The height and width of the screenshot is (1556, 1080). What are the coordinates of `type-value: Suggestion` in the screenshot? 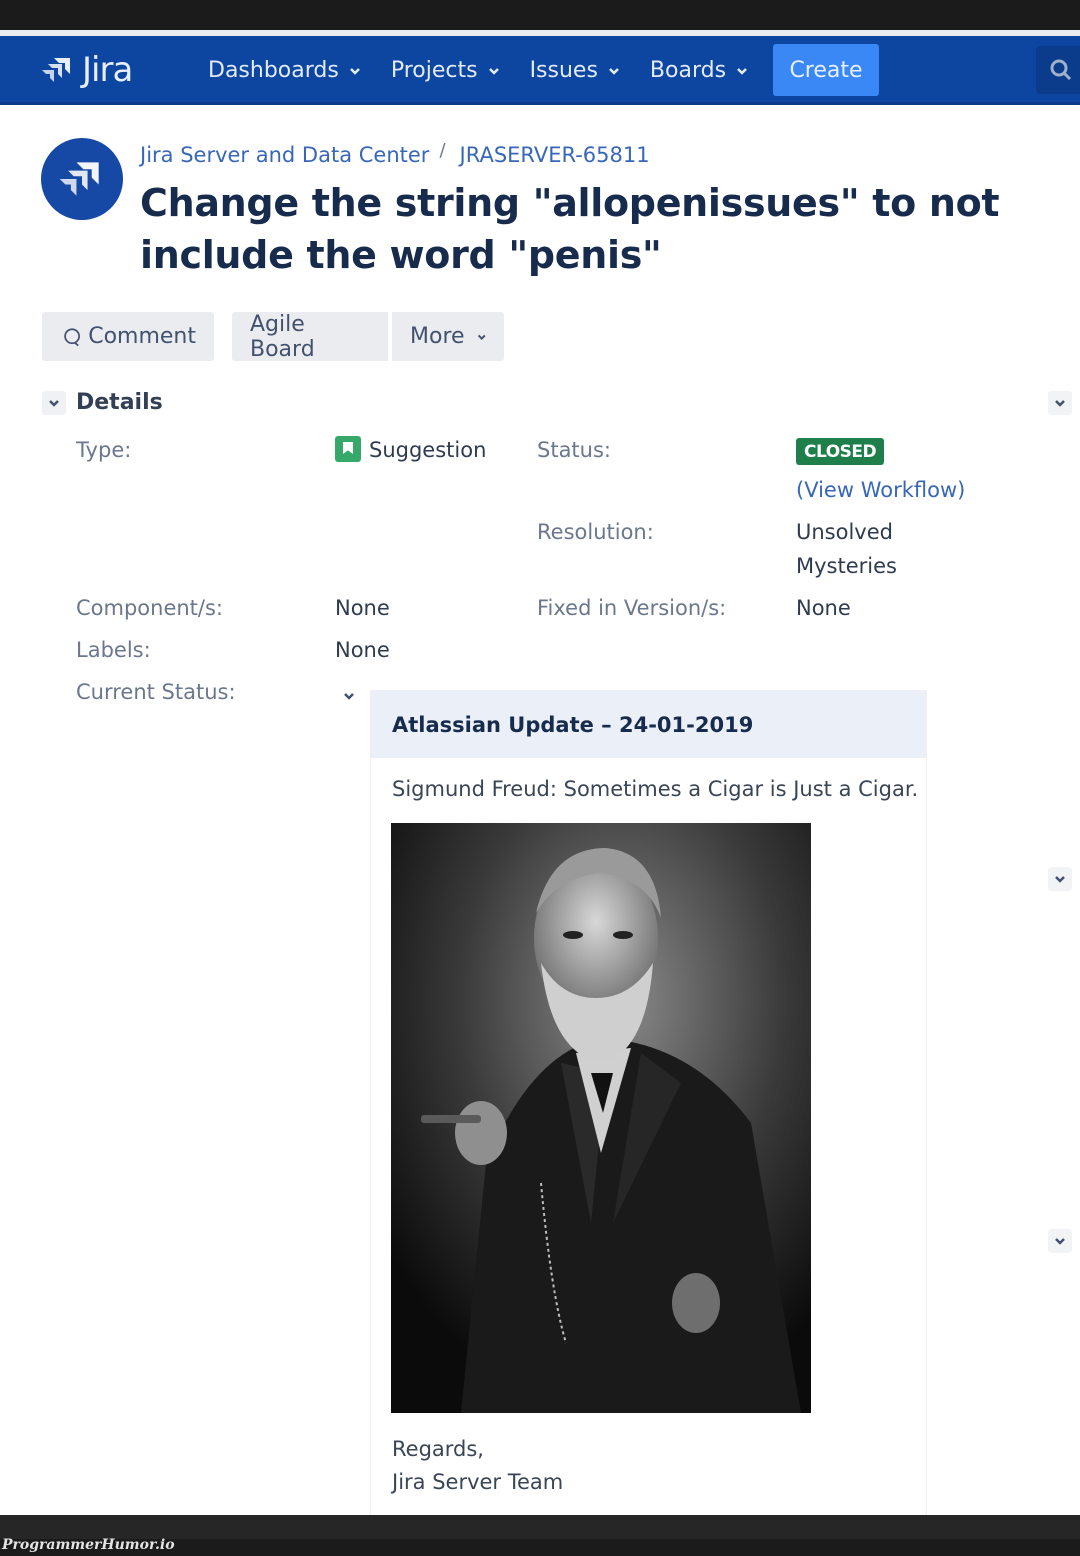 It's located at (411, 450).